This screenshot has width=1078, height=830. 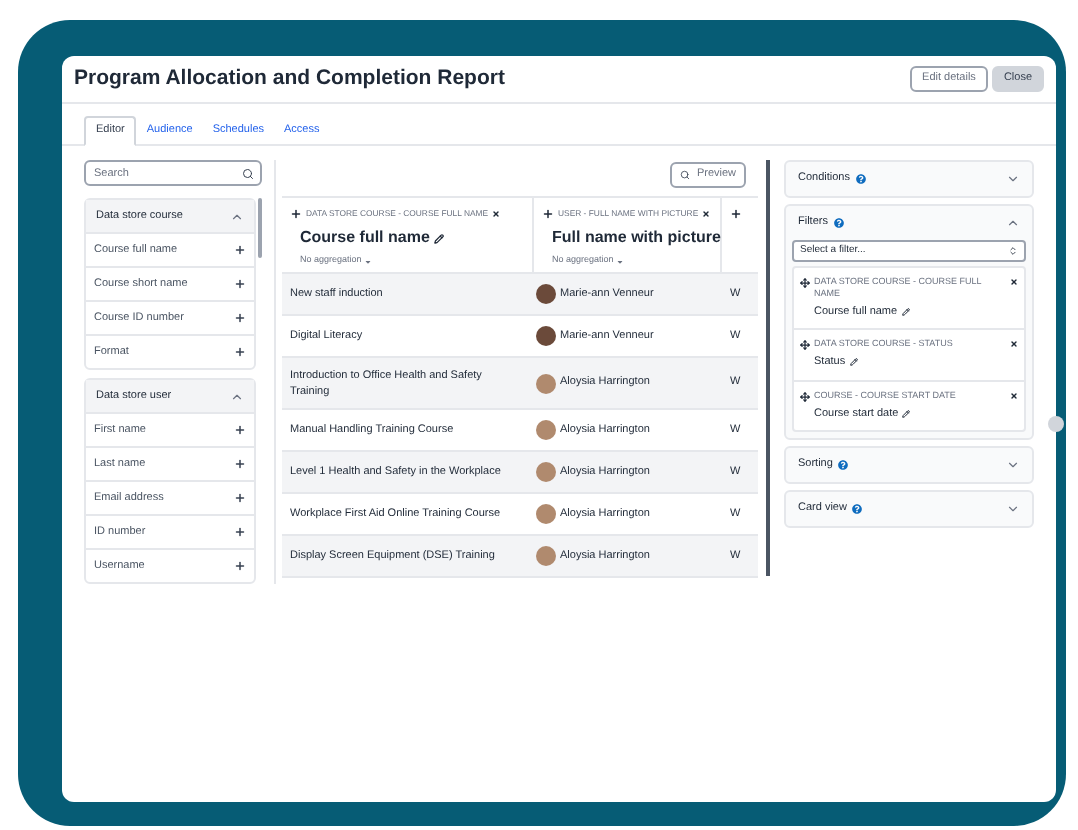 What do you see at coordinates (636, 238) in the screenshot?
I see `column-title: Full name with picture` at bounding box center [636, 238].